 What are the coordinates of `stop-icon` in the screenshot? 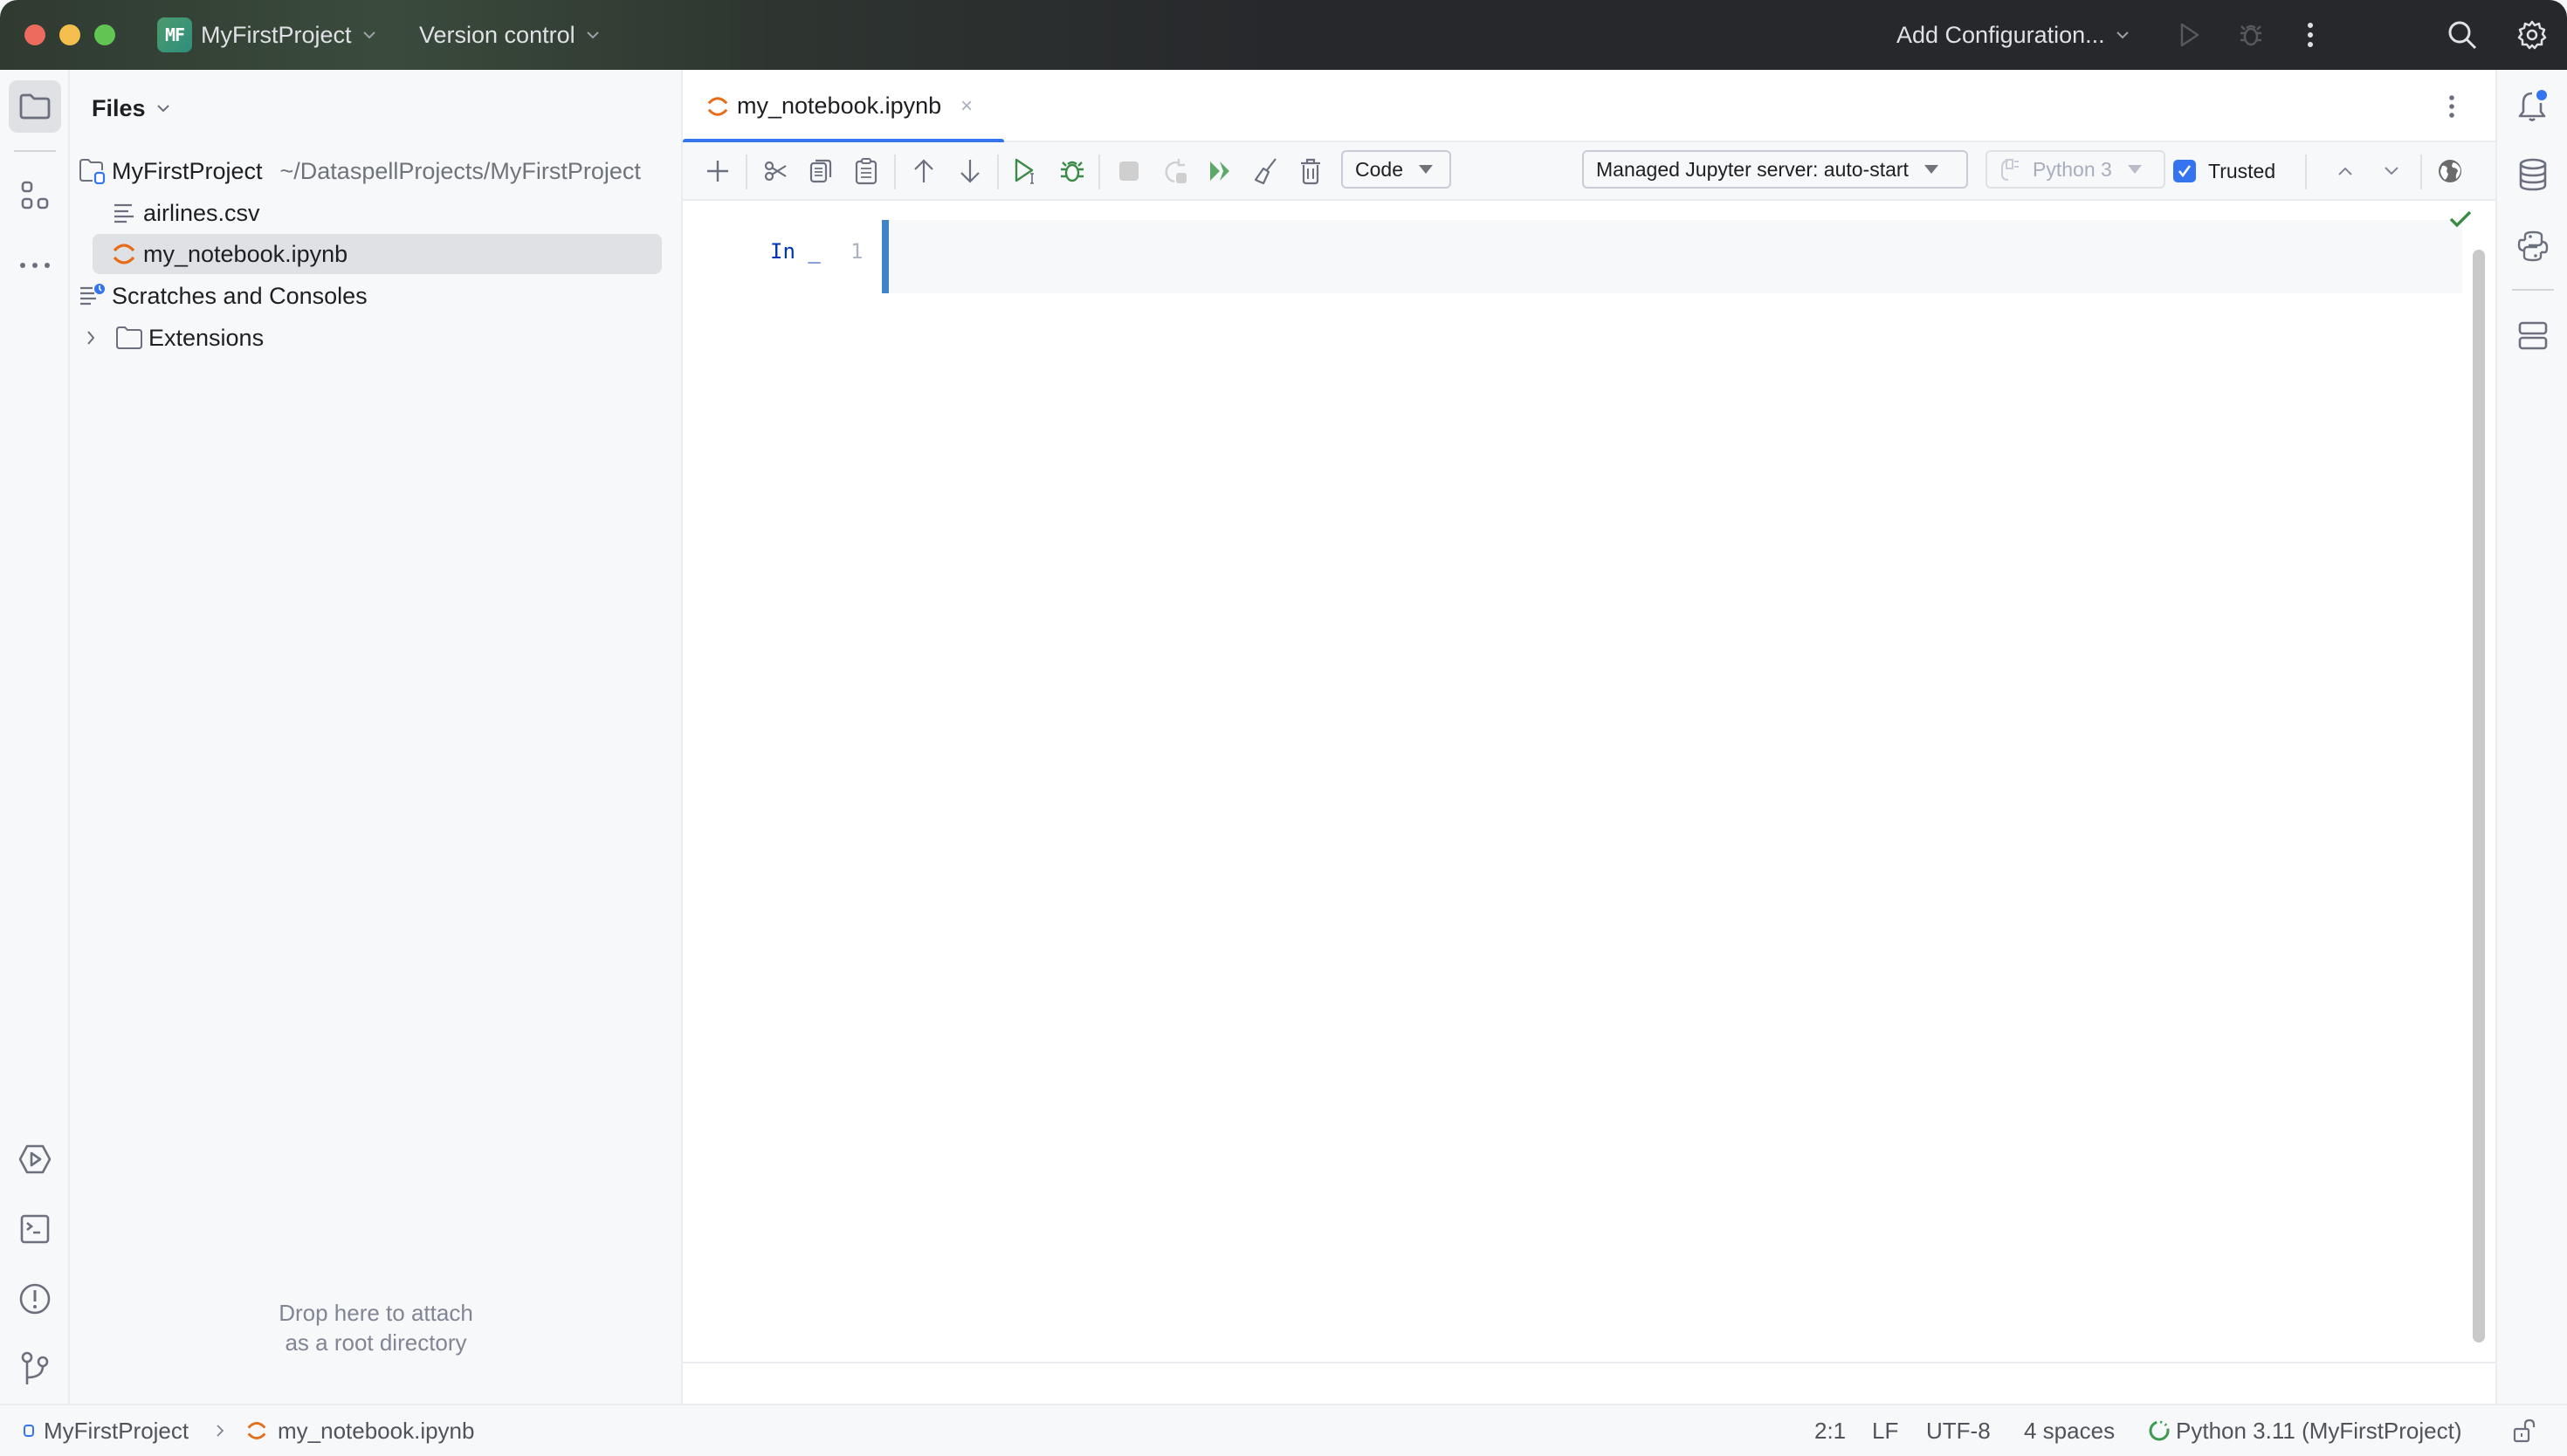 It's located at (1129, 171).